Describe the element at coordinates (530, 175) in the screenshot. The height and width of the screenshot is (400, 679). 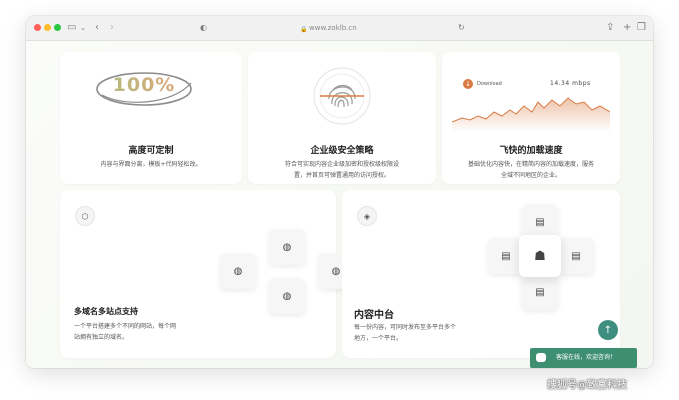
I see `description-line: 全域不同地区的企业。` at that location.